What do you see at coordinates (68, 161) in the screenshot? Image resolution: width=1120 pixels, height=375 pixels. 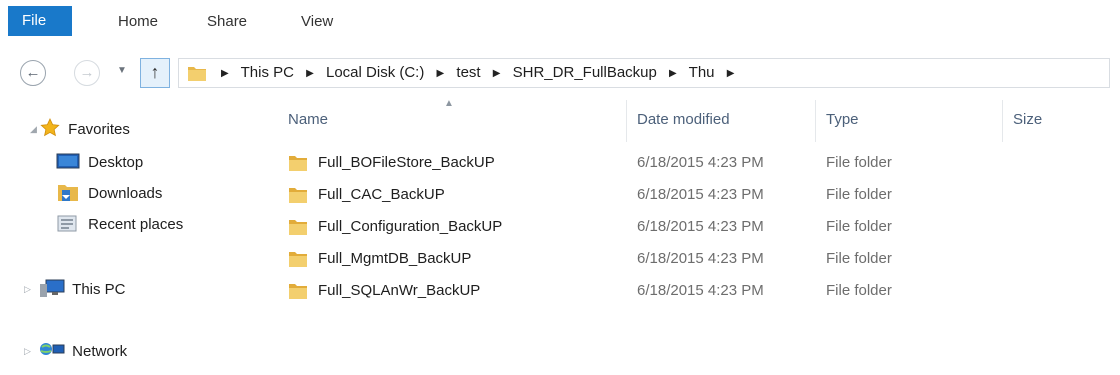 I see `desktop-icon` at bounding box center [68, 161].